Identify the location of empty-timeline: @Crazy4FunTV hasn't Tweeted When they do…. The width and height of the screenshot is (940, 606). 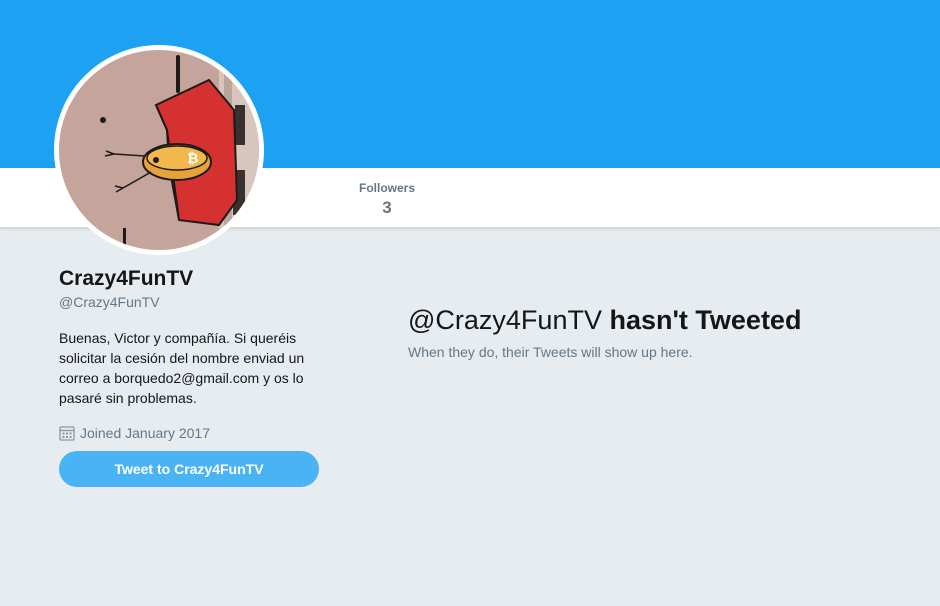
(658, 332).